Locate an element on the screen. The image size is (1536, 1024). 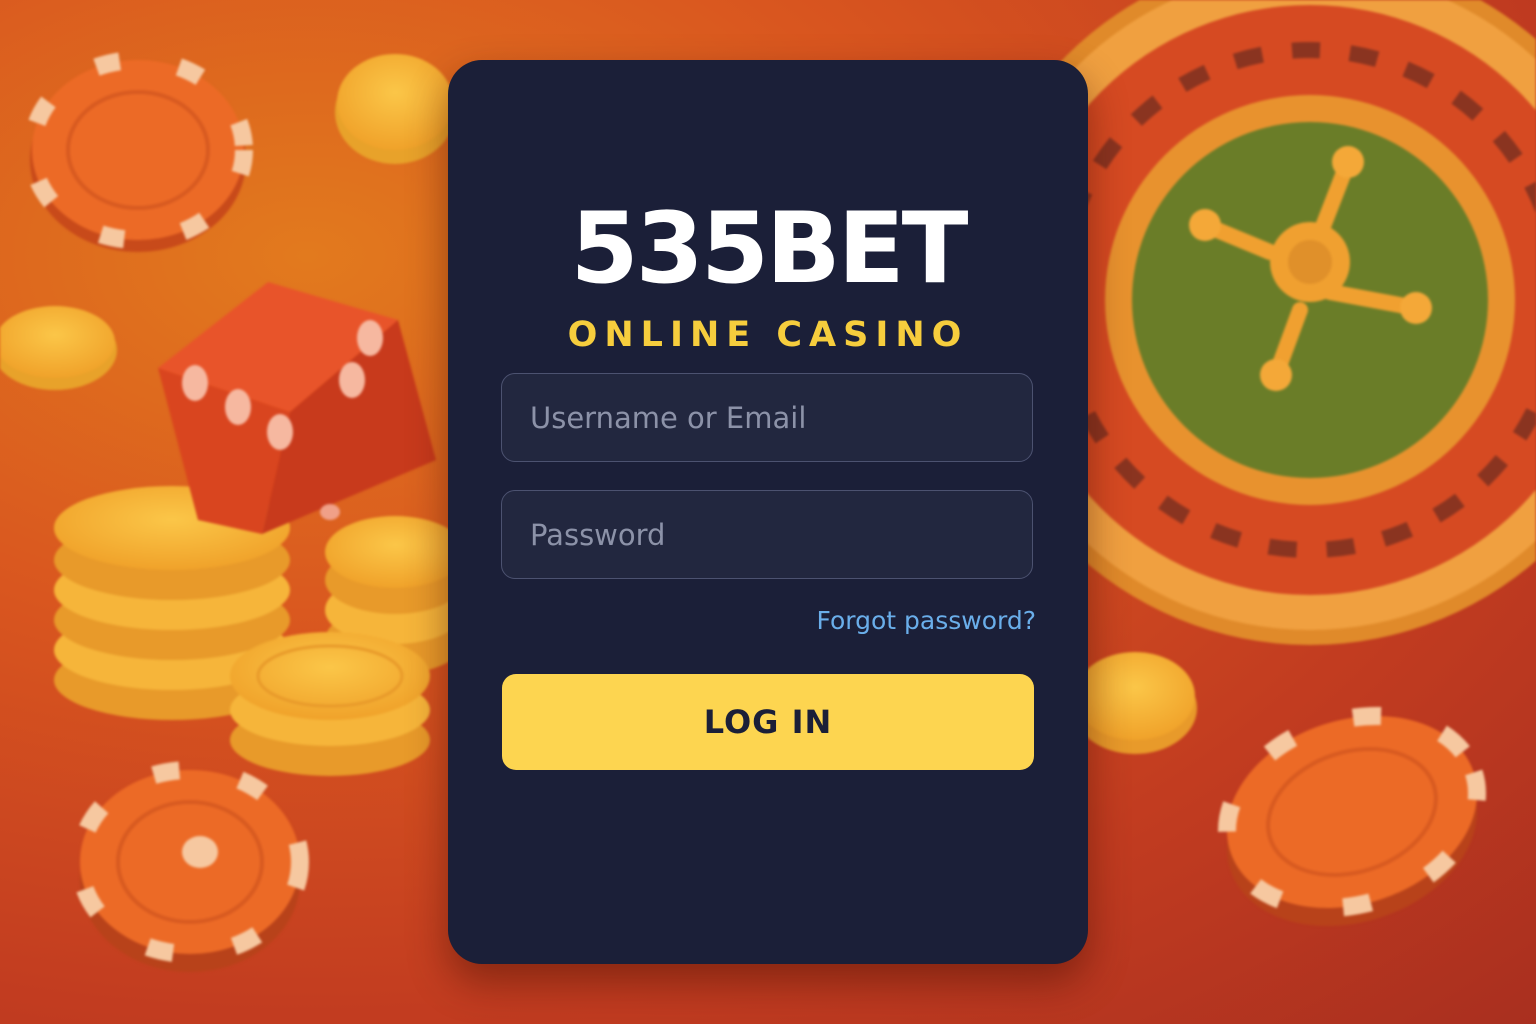
username-field is located at coordinates (767, 417).